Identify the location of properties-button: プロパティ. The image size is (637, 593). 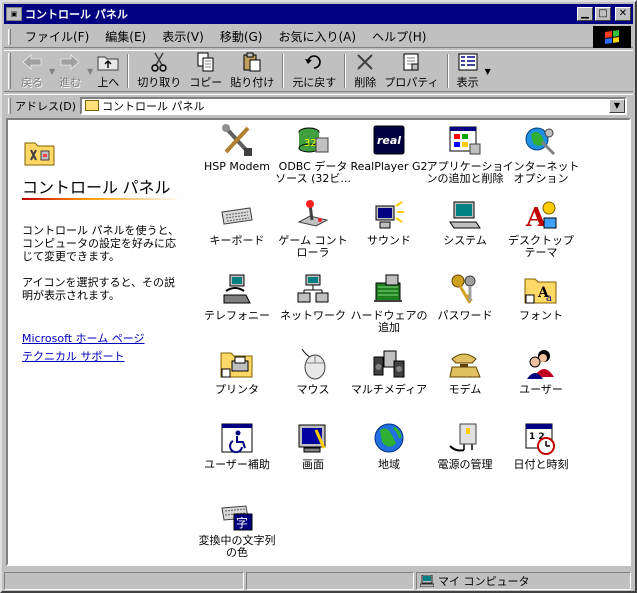
(411, 71).